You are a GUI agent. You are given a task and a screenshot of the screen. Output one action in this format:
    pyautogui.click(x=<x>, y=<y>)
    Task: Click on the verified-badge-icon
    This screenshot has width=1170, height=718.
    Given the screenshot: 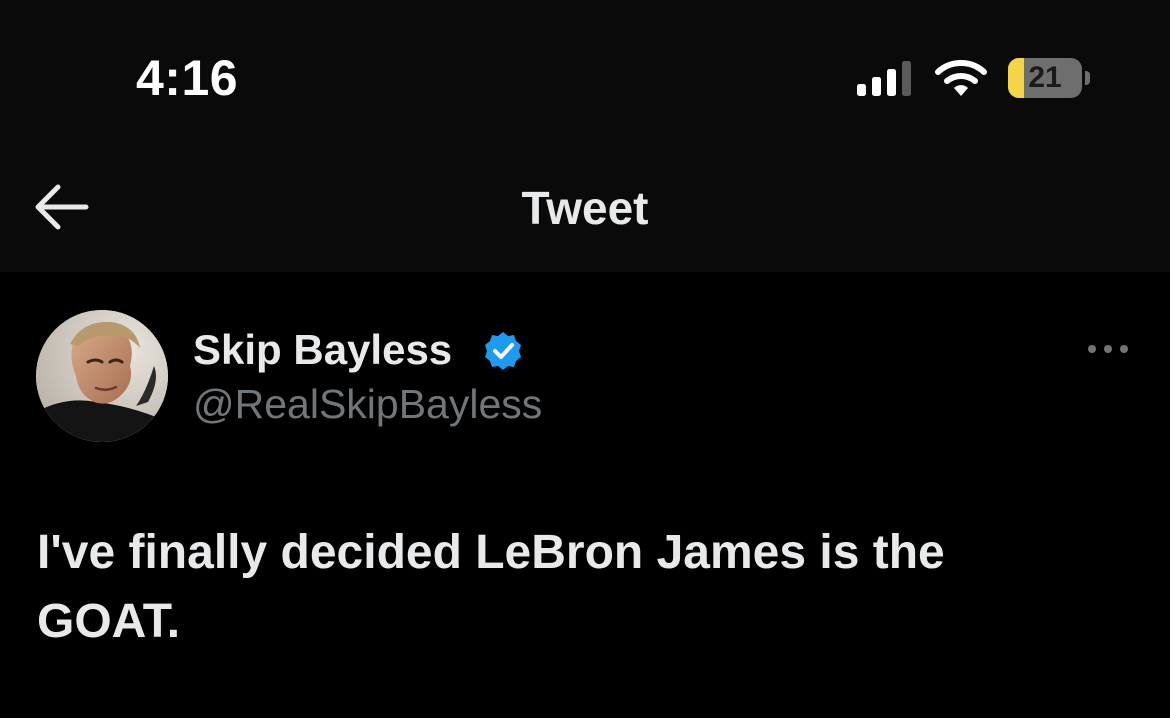 What is the action you would take?
    pyautogui.click(x=503, y=351)
    